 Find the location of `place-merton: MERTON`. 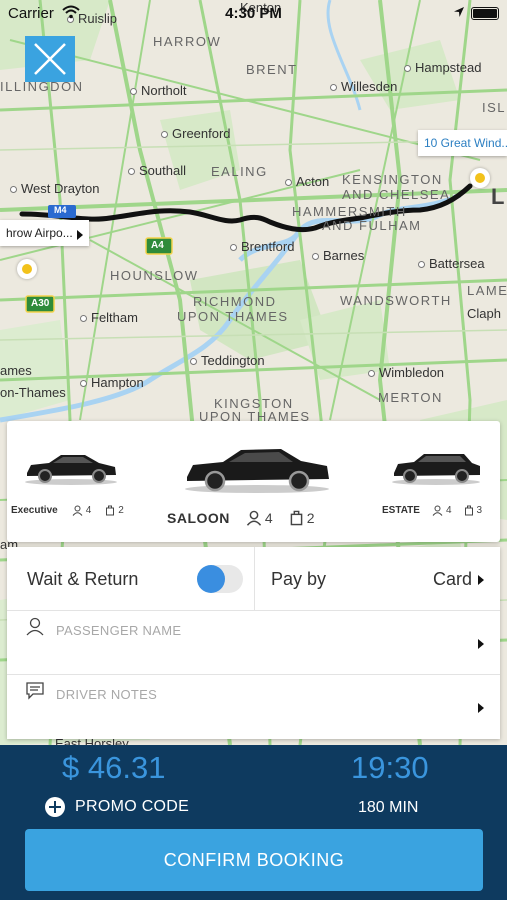

place-merton: MERTON is located at coordinates (410, 397).